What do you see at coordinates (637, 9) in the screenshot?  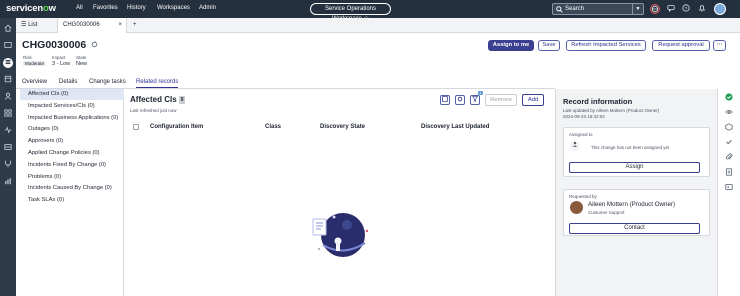 I see `chevron-down-icon: ▼` at bounding box center [637, 9].